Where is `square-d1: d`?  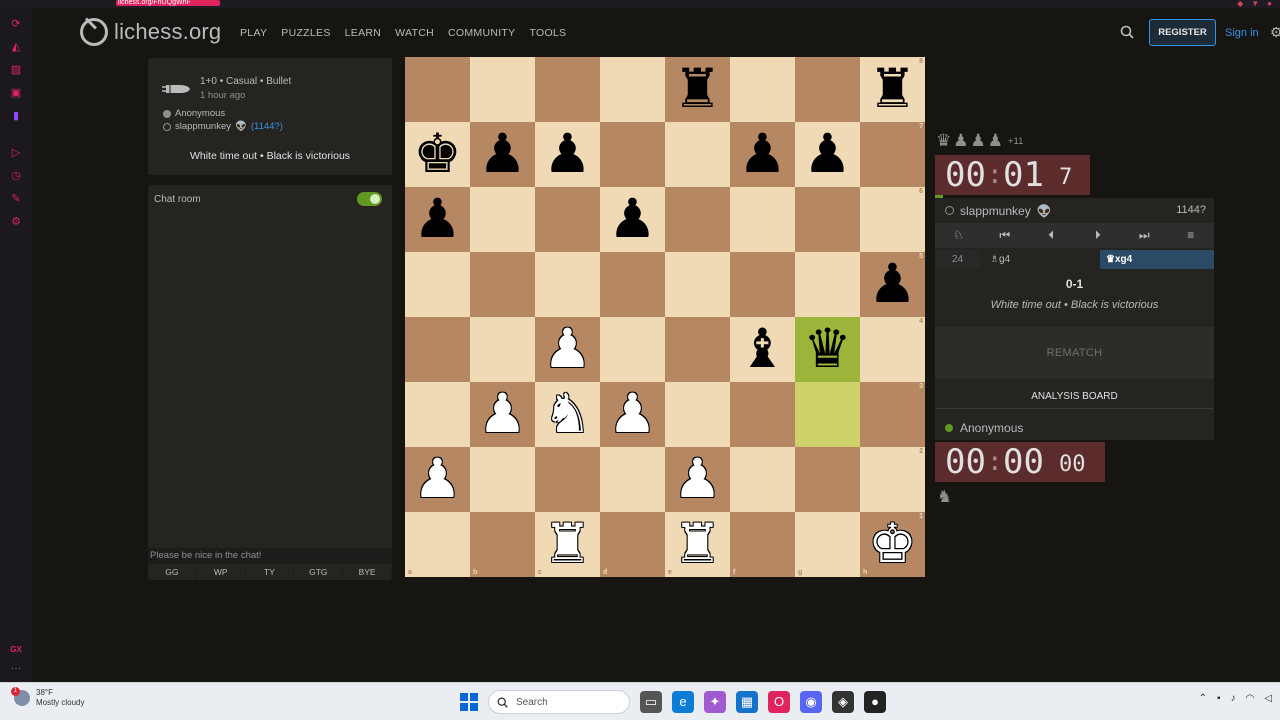 square-d1: d is located at coordinates (632, 544).